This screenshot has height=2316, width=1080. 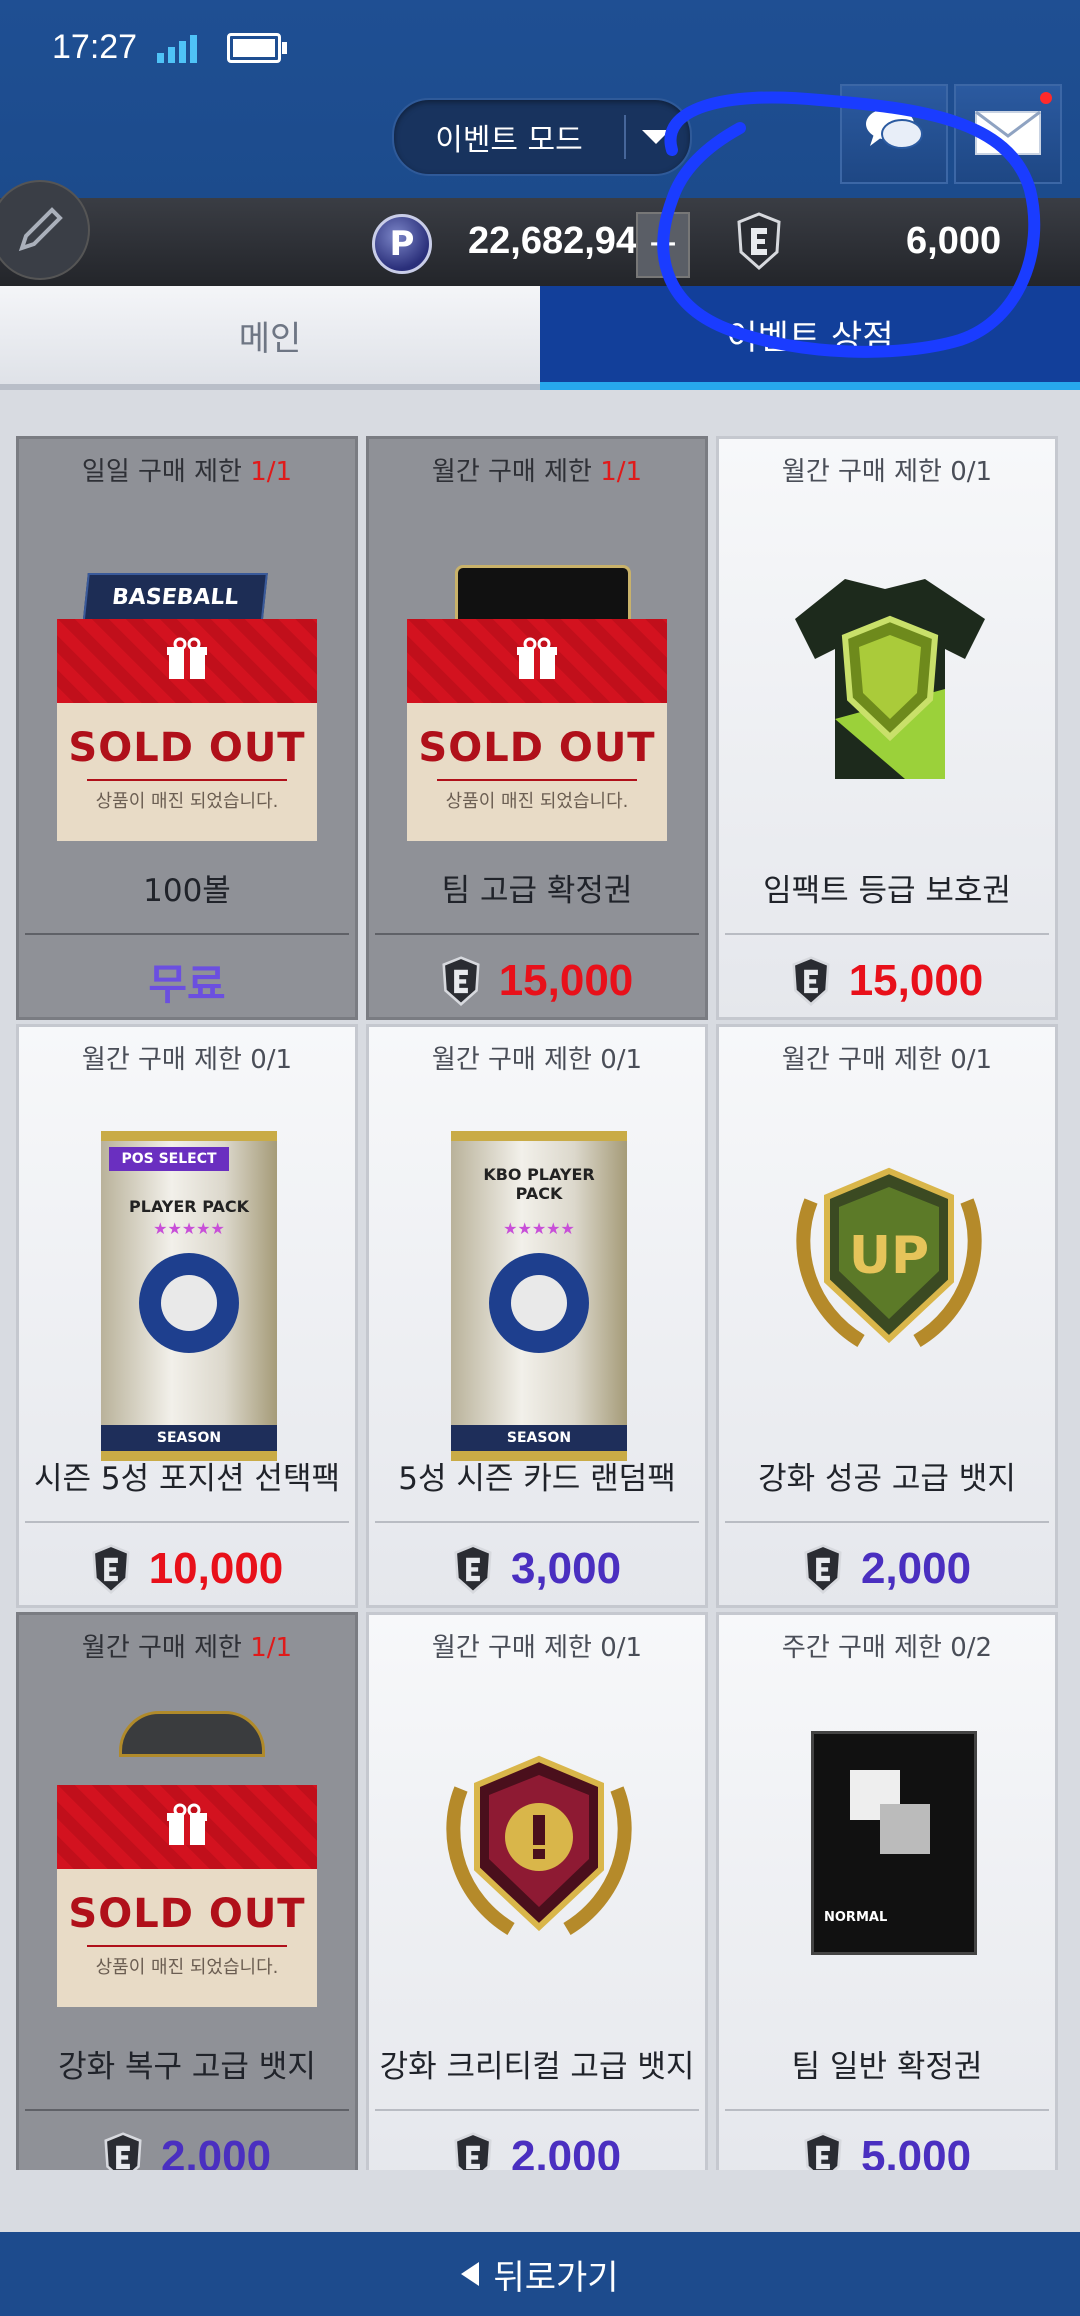 I want to click on mode-selector: 이벤트 모드, so click(x=542, y=137).